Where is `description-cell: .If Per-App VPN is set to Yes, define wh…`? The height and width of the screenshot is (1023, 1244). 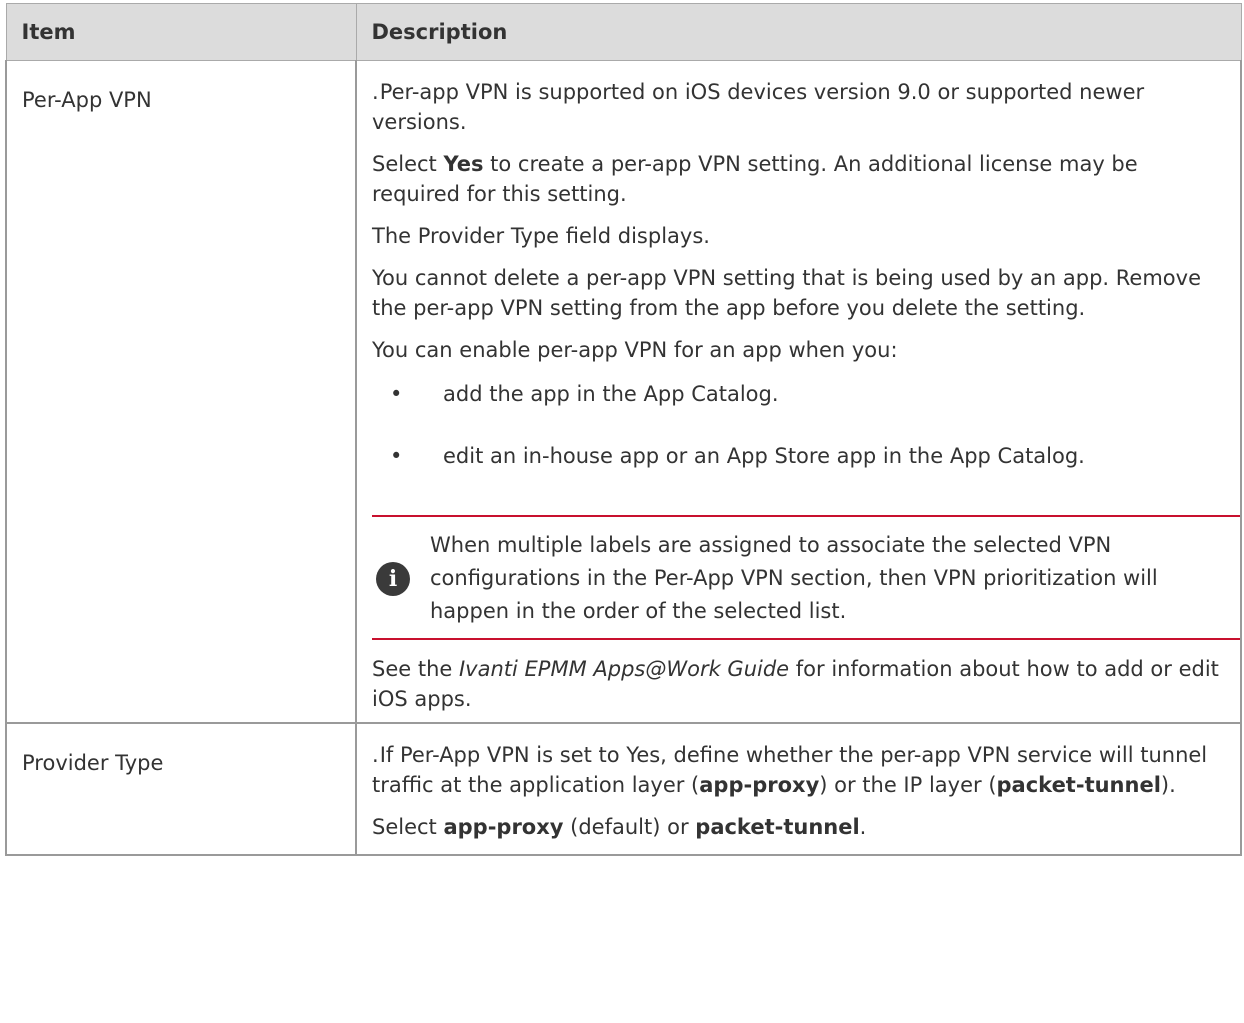
description-cell: .If Per-App VPN is set to Yes, define wh… is located at coordinates (798, 789).